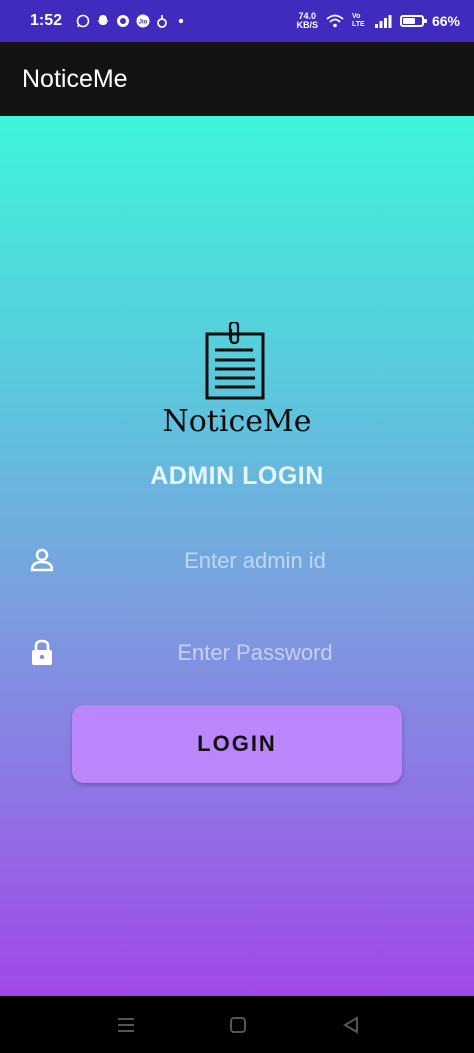 The width and height of the screenshot is (474, 1053). What do you see at coordinates (42, 652) in the screenshot?
I see `lock-icon` at bounding box center [42, 652].